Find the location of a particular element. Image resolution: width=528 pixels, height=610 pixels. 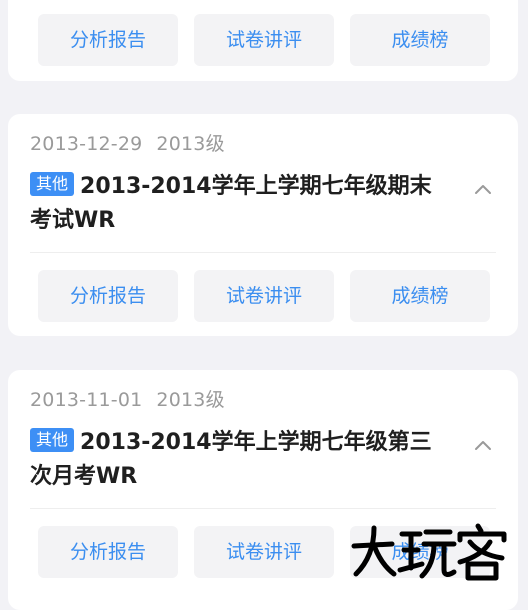

exam-date: 2013-12-29 is located at coordinates (86, 144).